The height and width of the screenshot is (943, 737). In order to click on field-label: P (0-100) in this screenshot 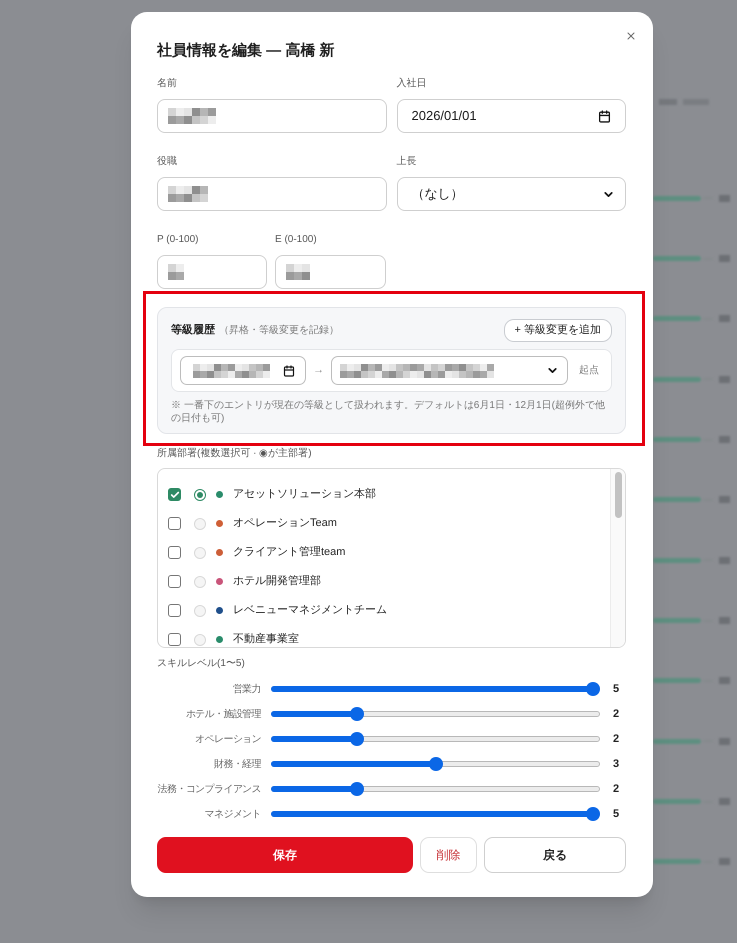, I will do `click(178, 240)`.